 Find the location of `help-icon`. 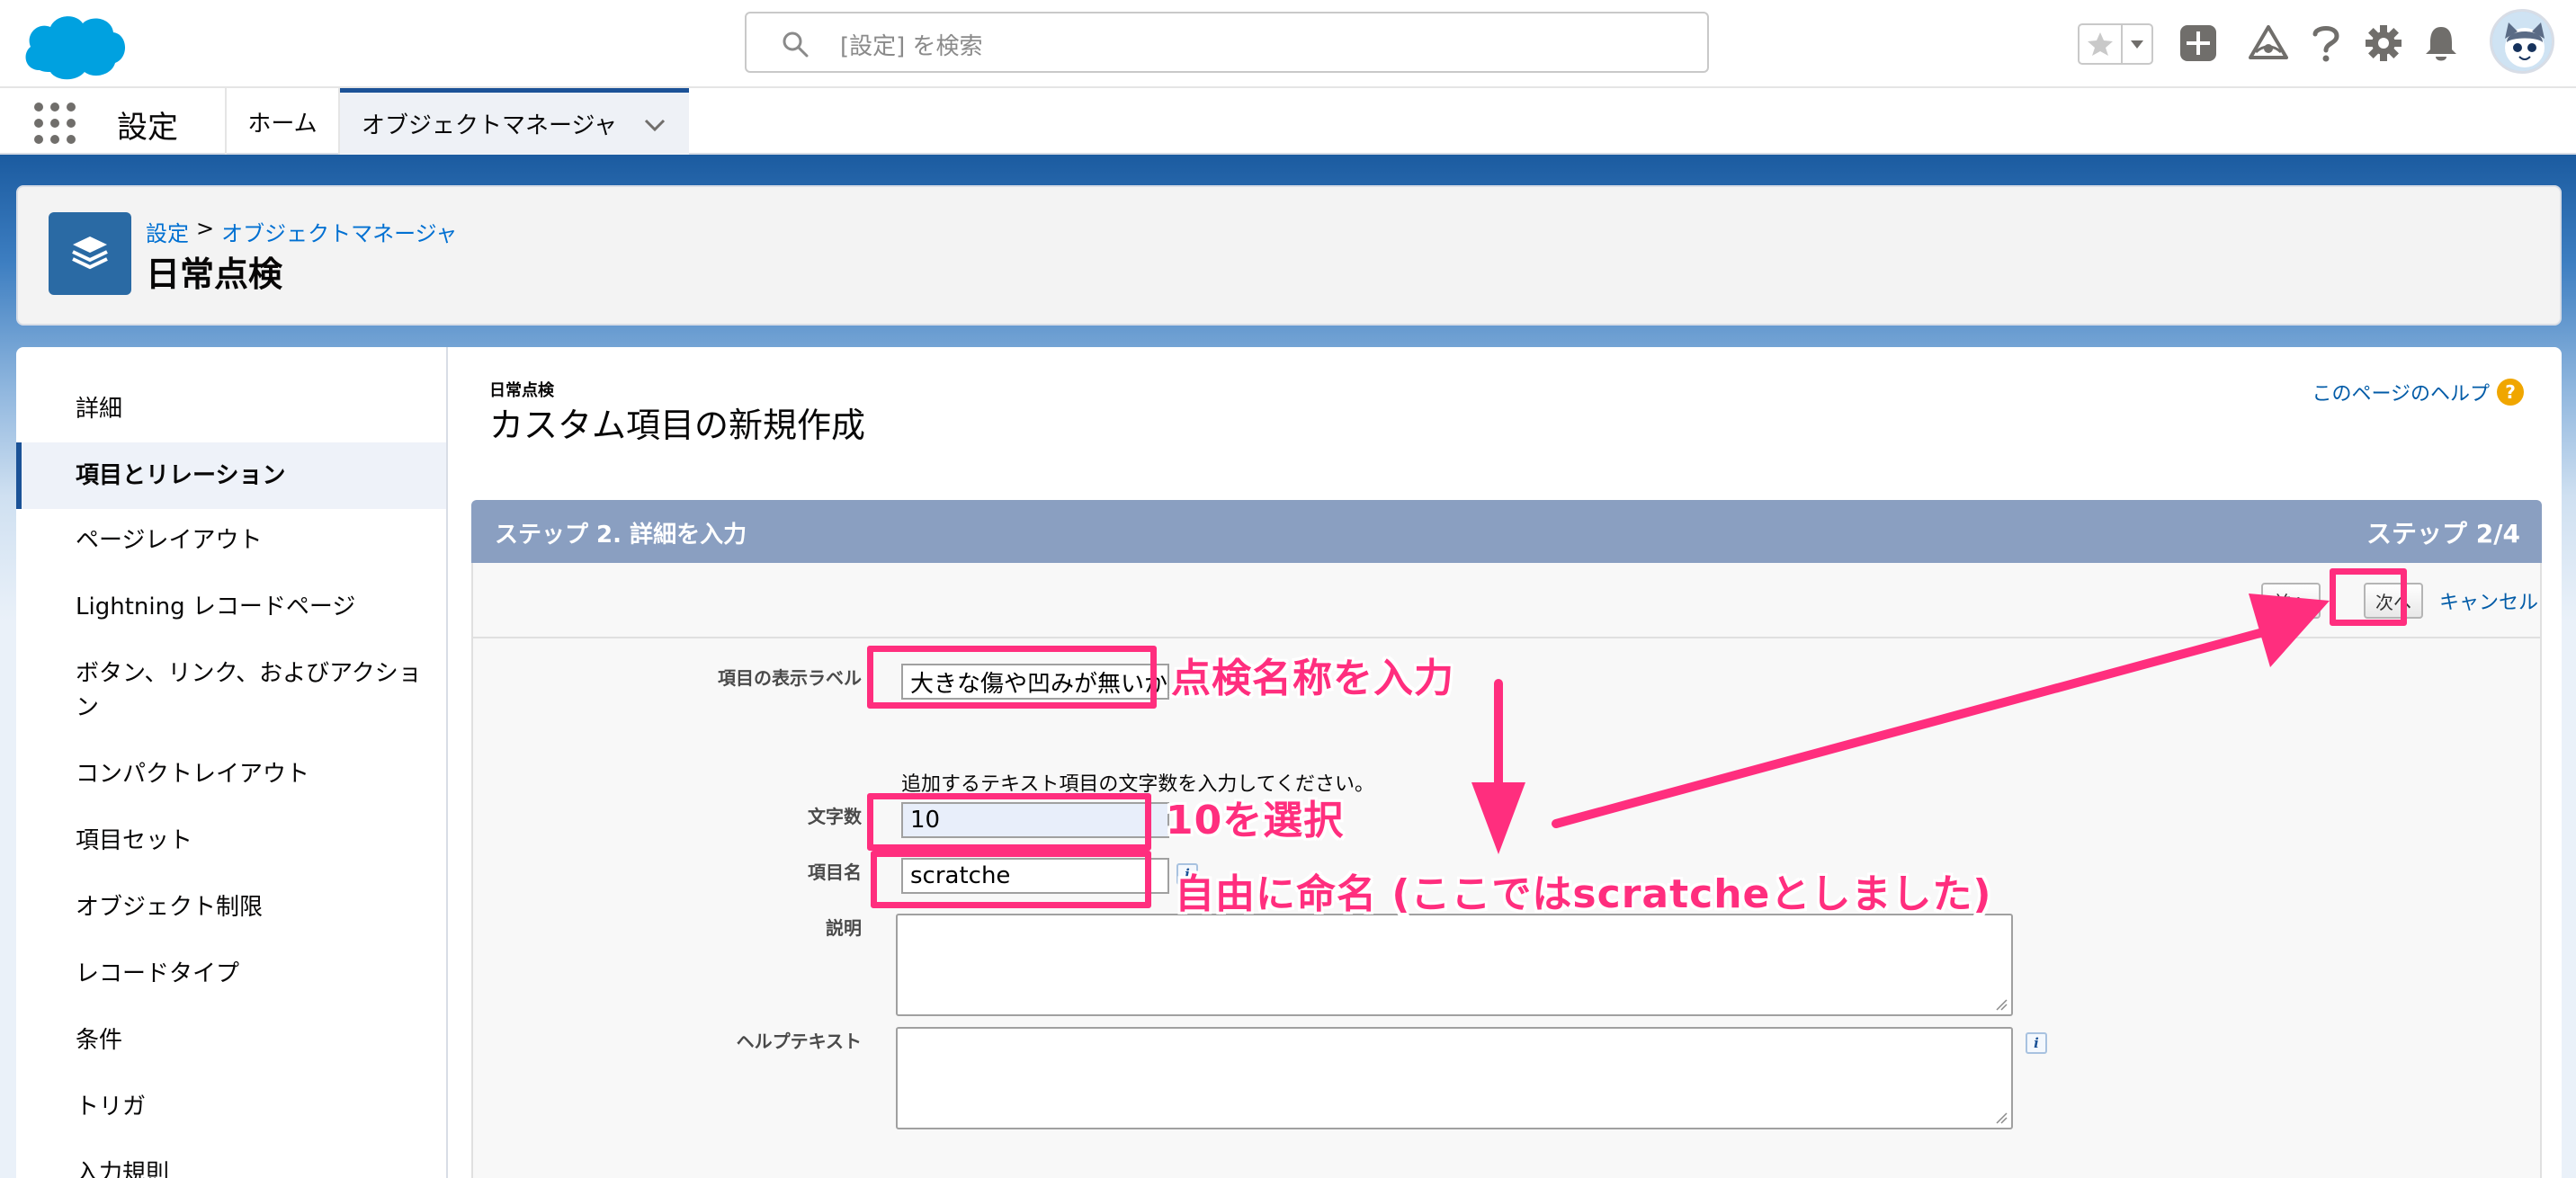

help-icon is located at coordinates (2325, 44).